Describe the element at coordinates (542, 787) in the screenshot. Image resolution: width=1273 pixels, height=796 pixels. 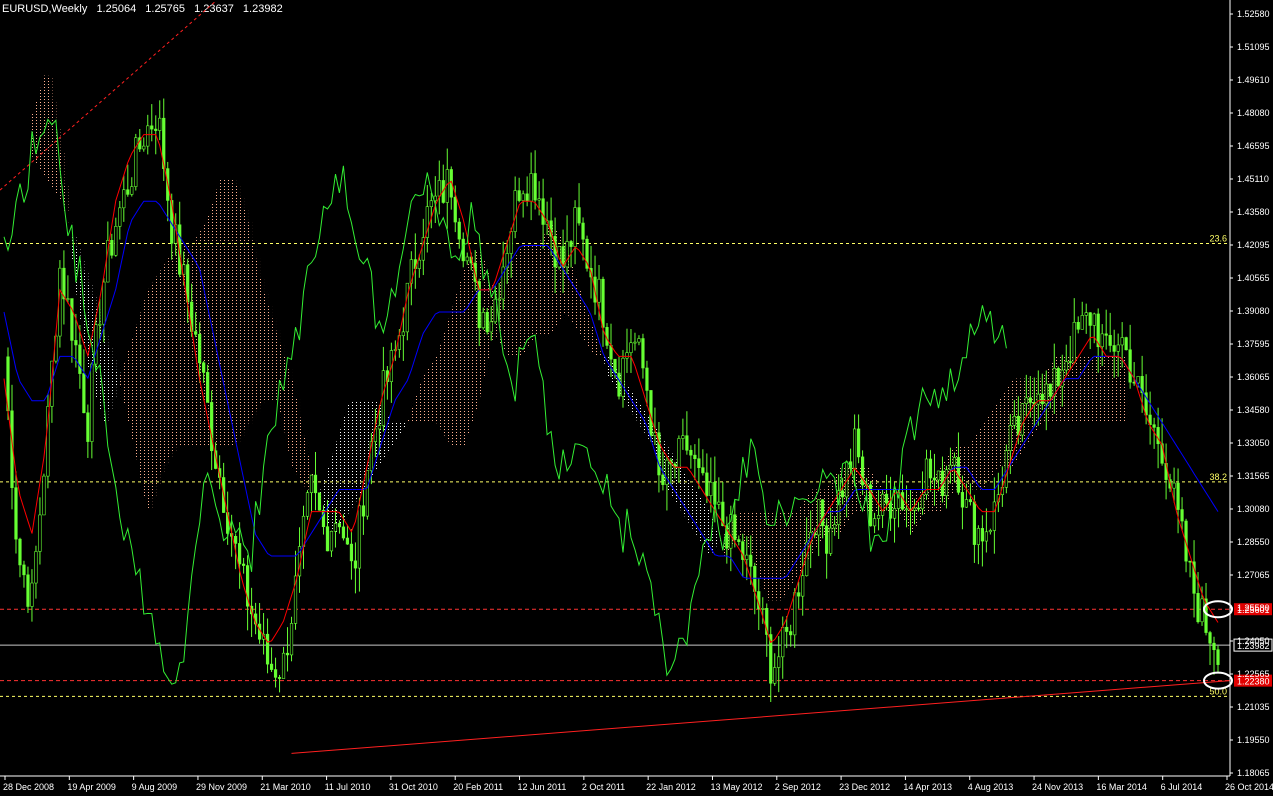
I see `x-tick-label: 12 Jun 2011` at that location.